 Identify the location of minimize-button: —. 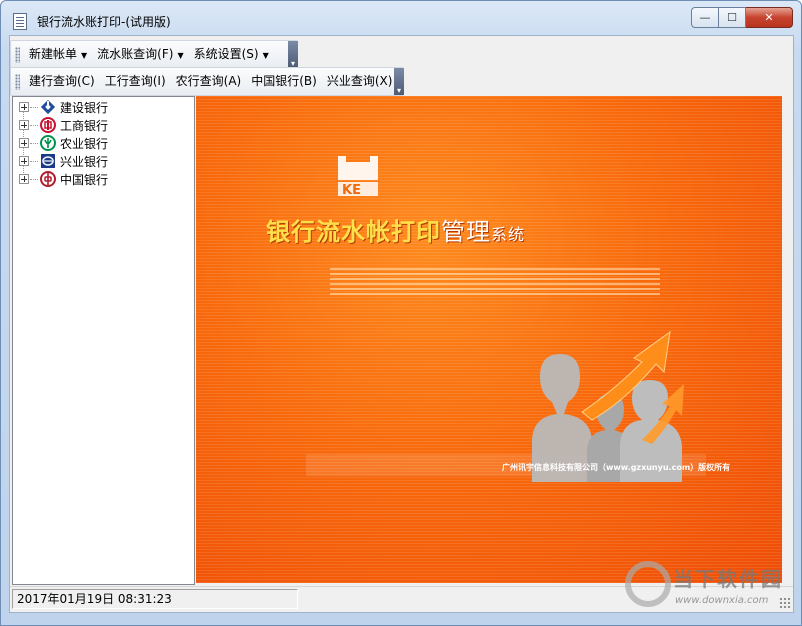
(705, 17).